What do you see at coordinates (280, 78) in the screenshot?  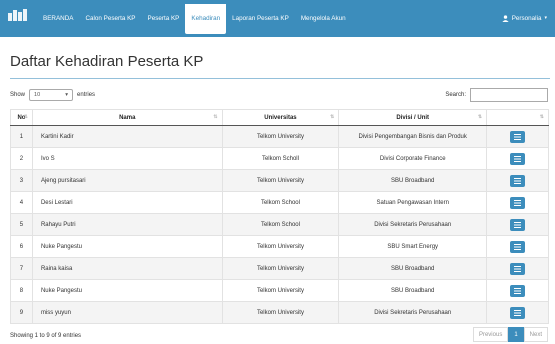 I see `title-divider` at bounding box center [280, 78].